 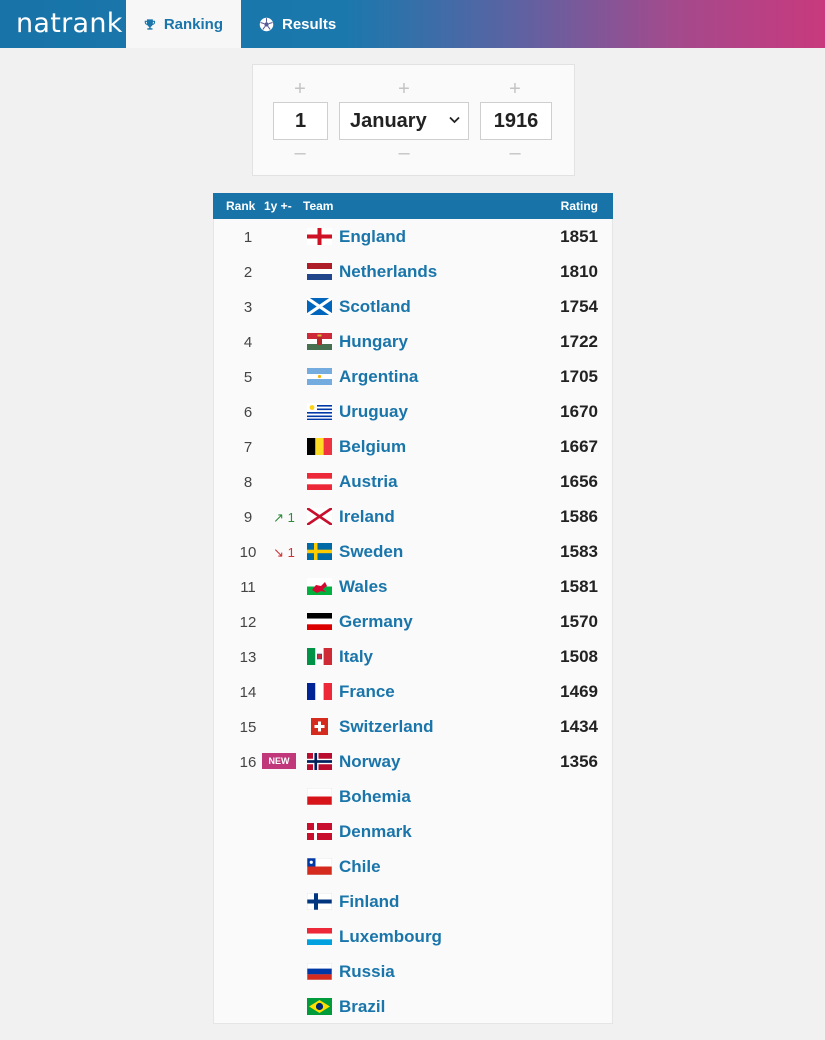 I want to click on team-link: Chile, so click(x=360, y=867).